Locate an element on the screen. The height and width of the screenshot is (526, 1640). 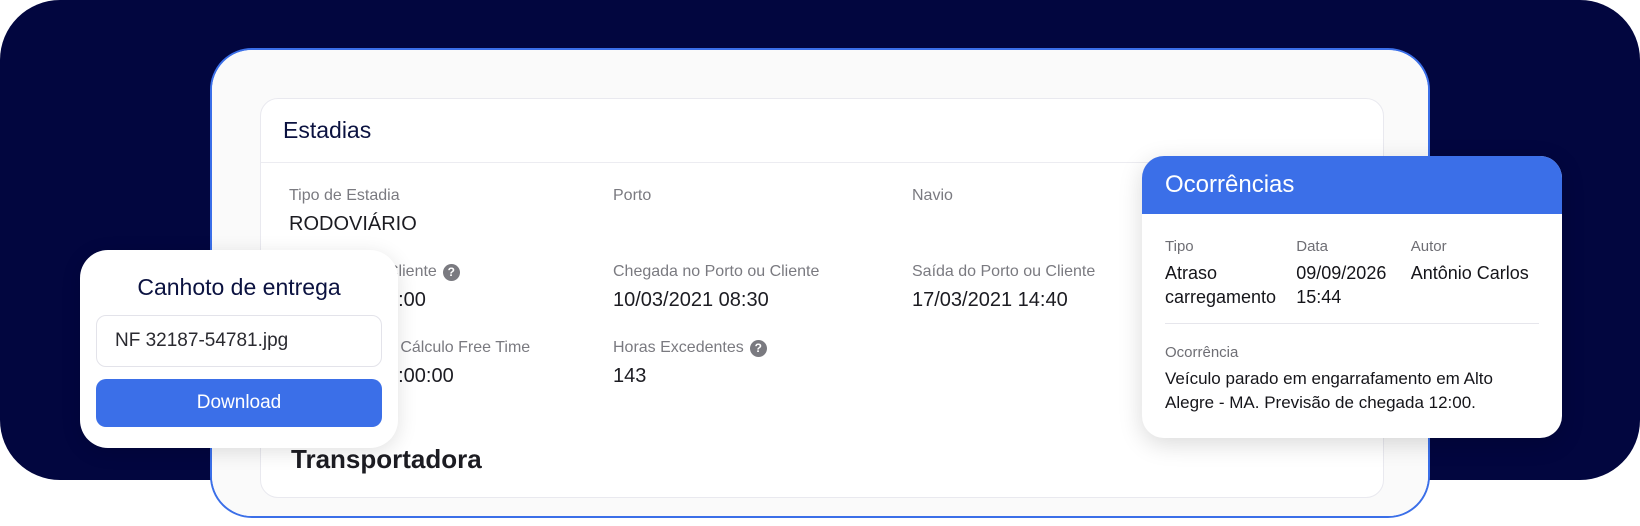
file-name-field: NF 32187-54781.jpg is located at coordinates (239, 341).